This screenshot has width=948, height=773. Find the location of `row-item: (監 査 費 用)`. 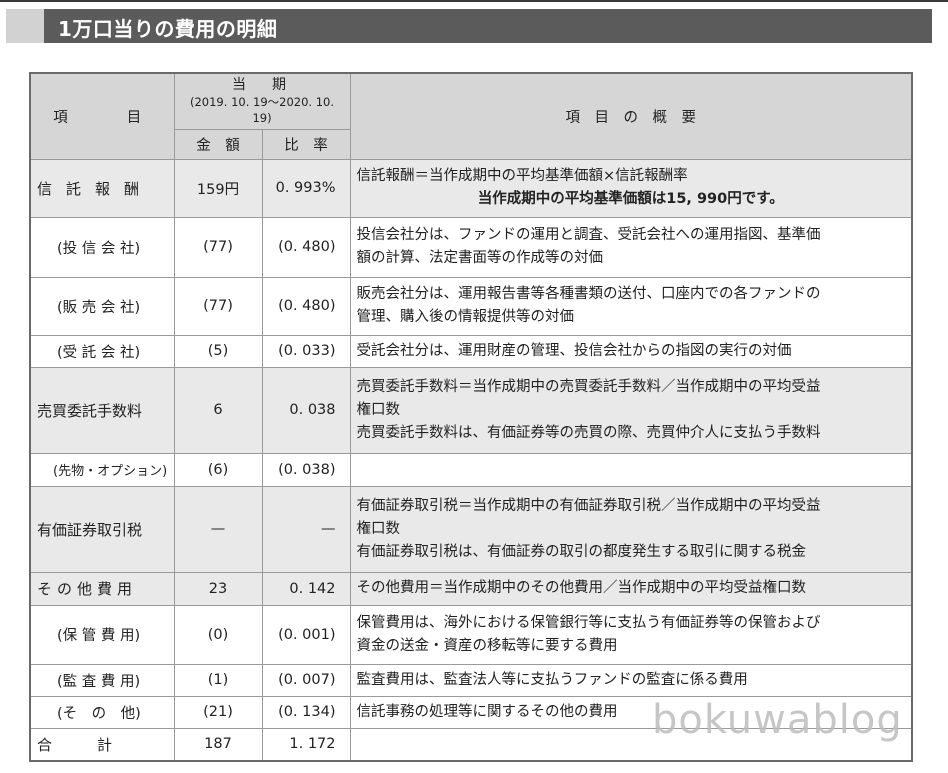

row-item: (監 査 費 用) is located at coordinates (102, 680).